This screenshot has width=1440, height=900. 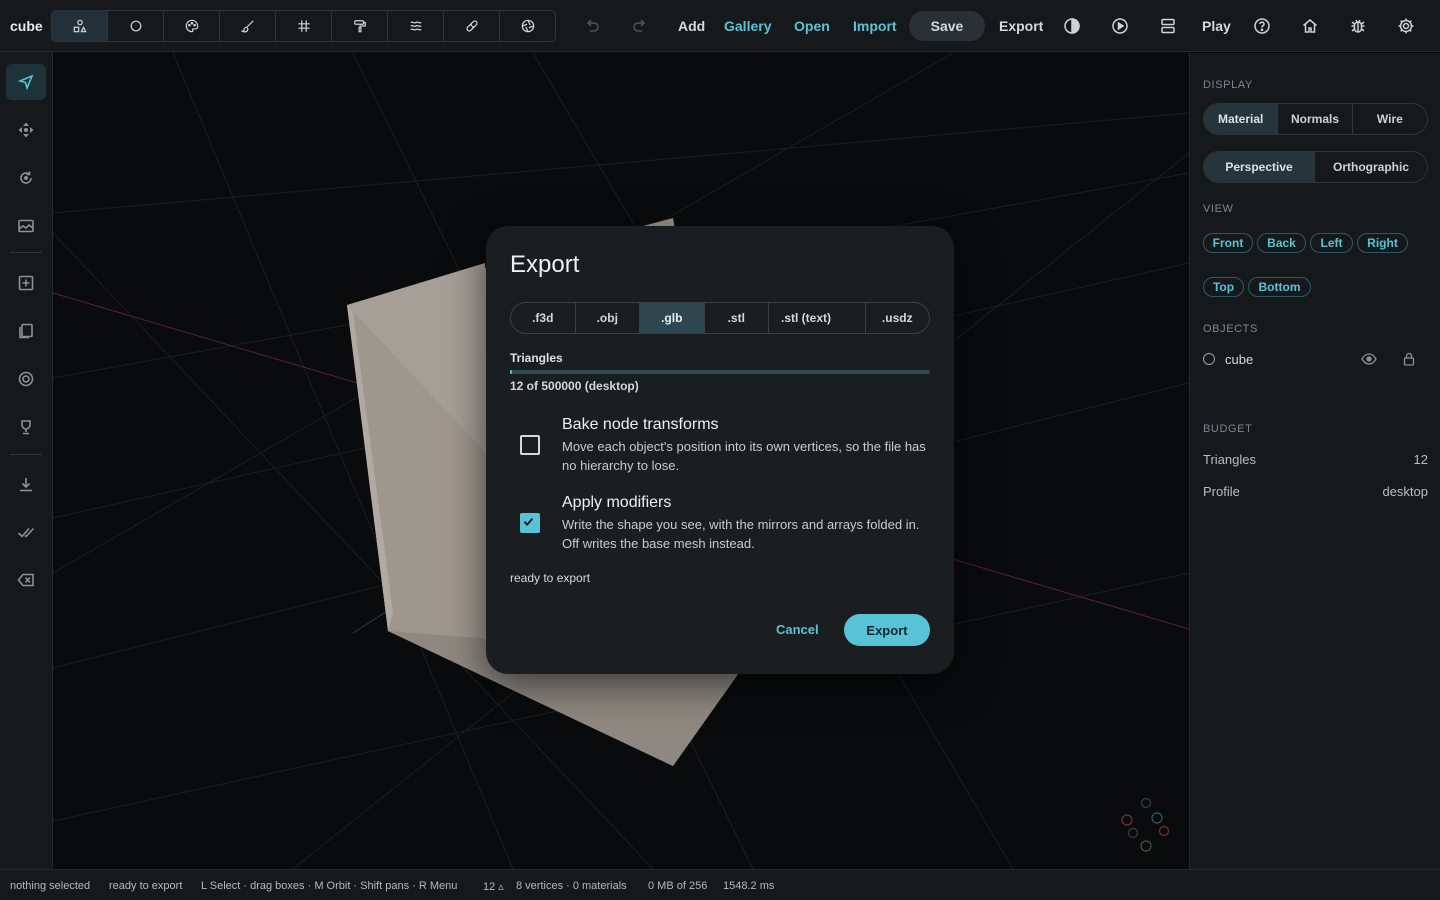 What do you see at coordinates (608, 318) in the screenshot?
I see `format-obj-button: .obj` at bounding box center [608, 318].